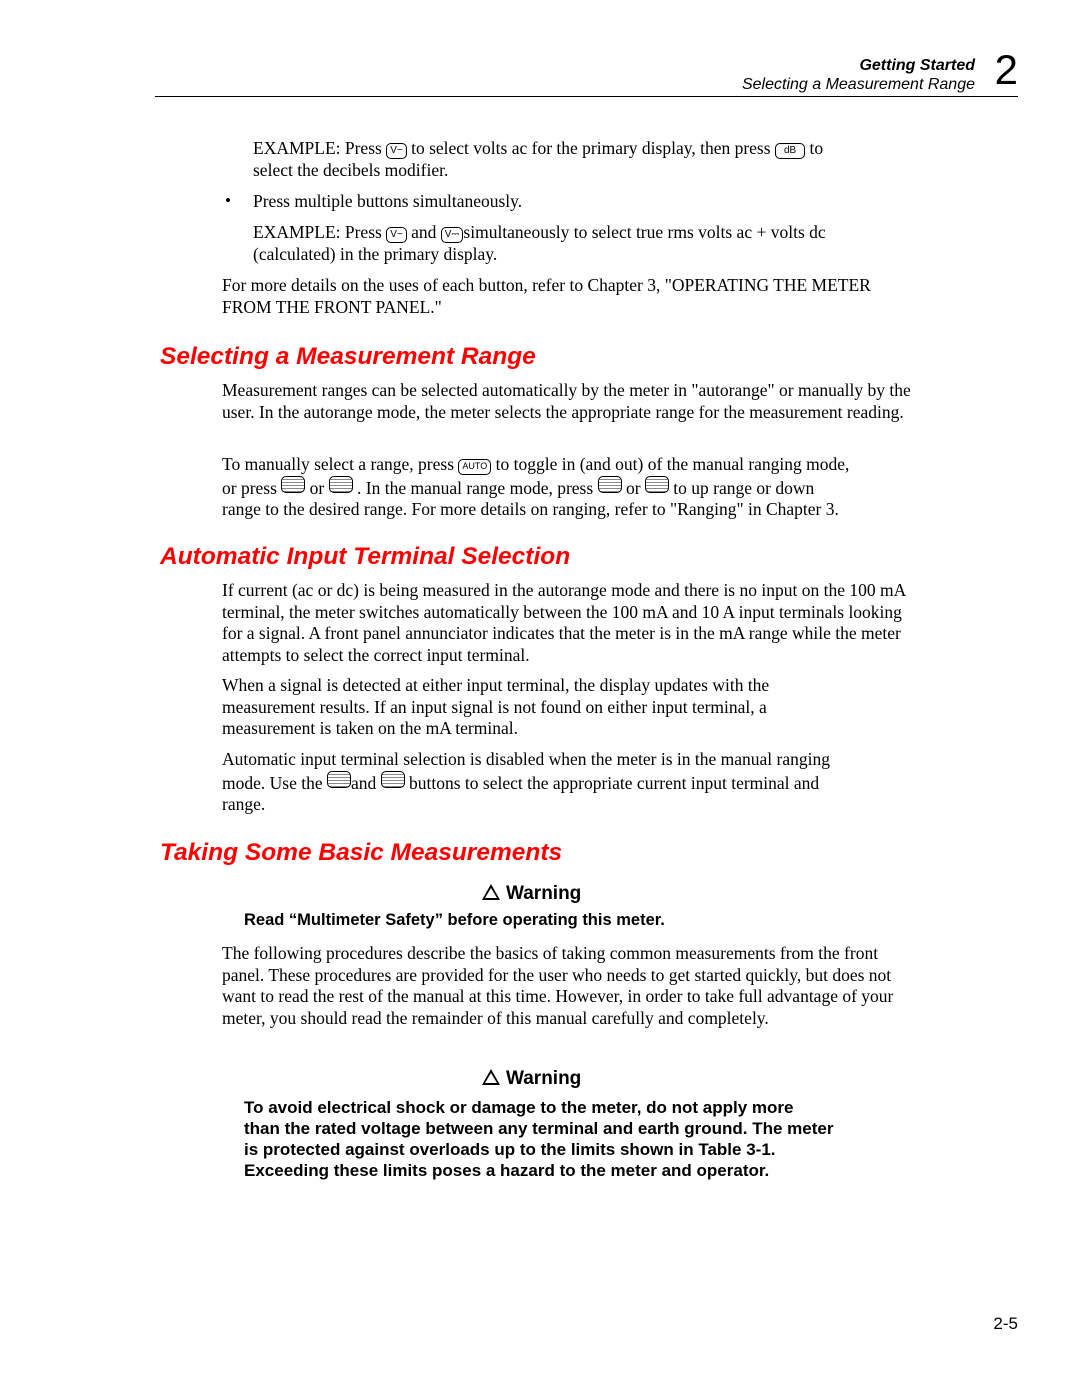 This screenshot has height=1397, width=1080. What do you see at coordinates (348, 356) in the screenshot?
I see `heading-selecting-range: Selecting a Measurement Range` at bounding box center [348, 356].